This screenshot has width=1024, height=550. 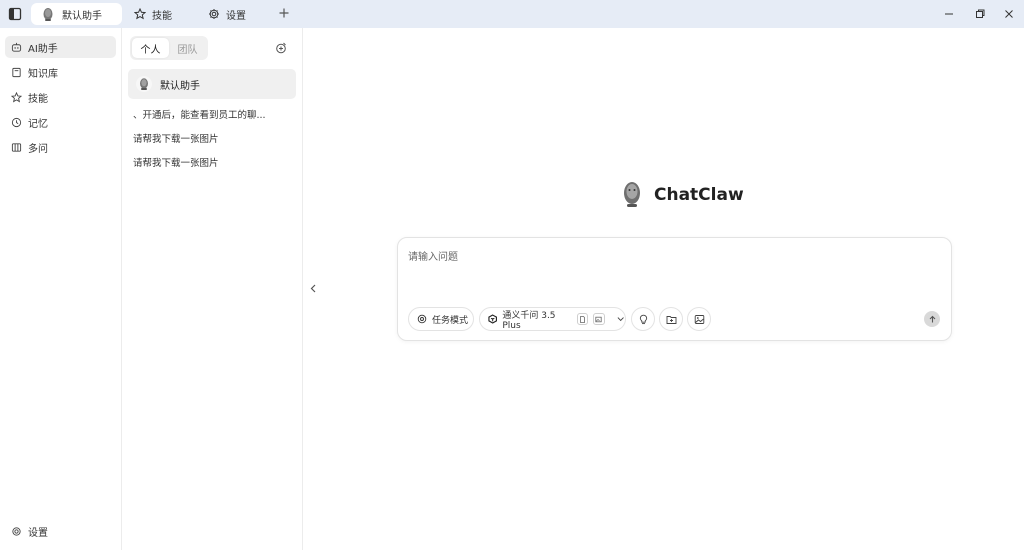 I want to click on sidebar-item-label: 记忆, so click(x=38, y=124).